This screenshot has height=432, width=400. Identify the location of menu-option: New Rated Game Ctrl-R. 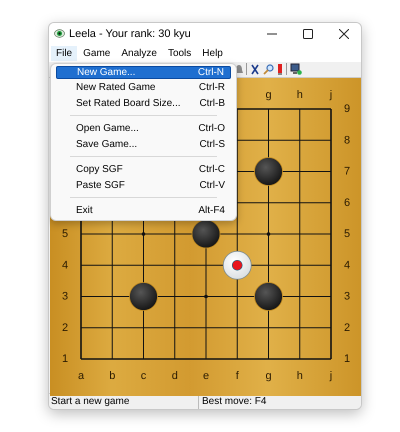
(143, 87).